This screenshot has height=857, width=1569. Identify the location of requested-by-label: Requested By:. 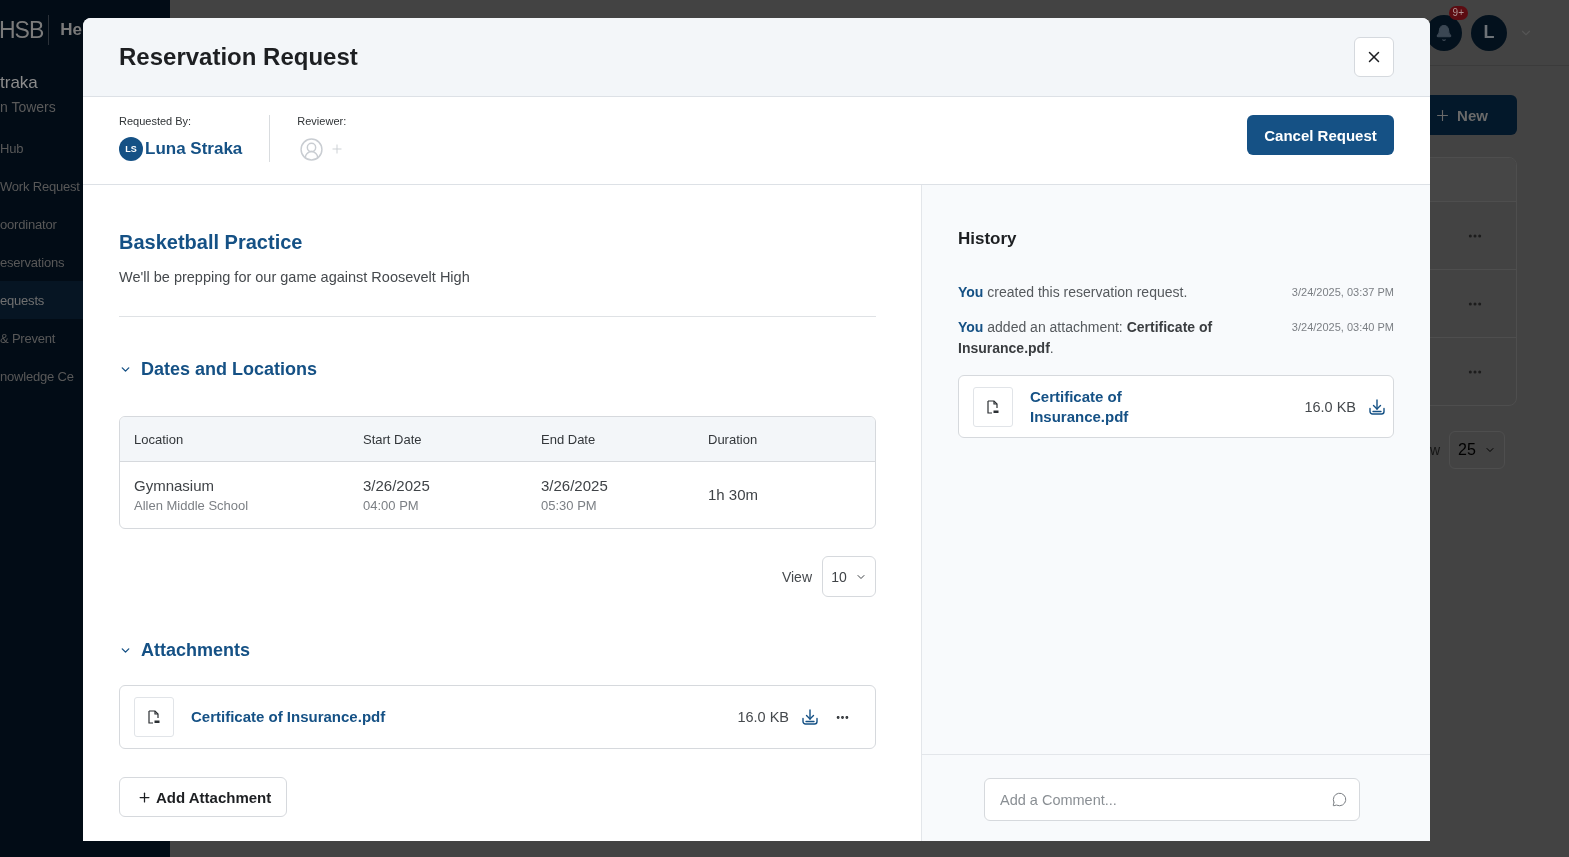
(155, 121).